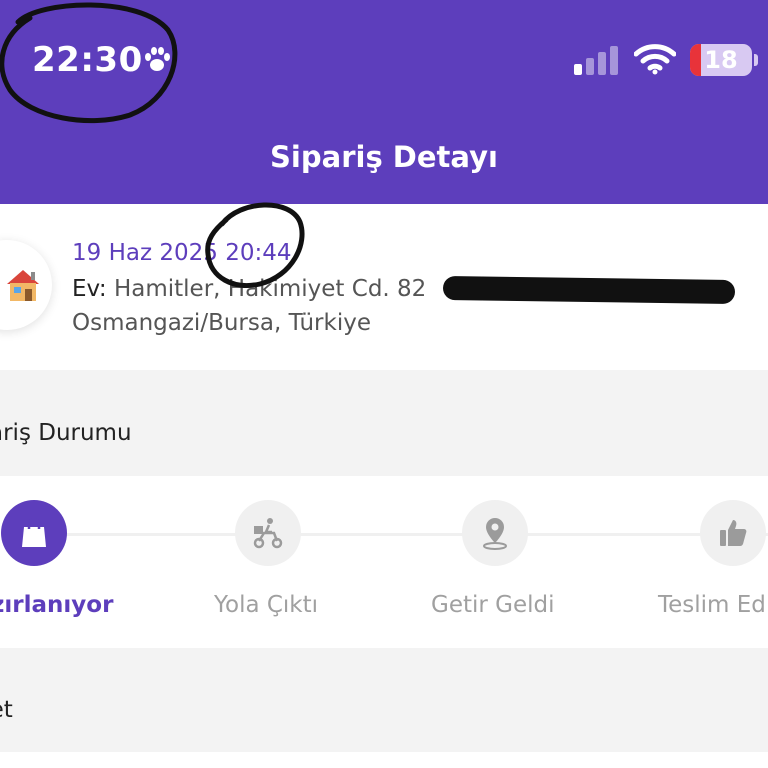  What do you see at coordinates (57, 605) in the screenshot?
I see `step-label-preparing: zırlanıyor` at bounding box center [57, 605].